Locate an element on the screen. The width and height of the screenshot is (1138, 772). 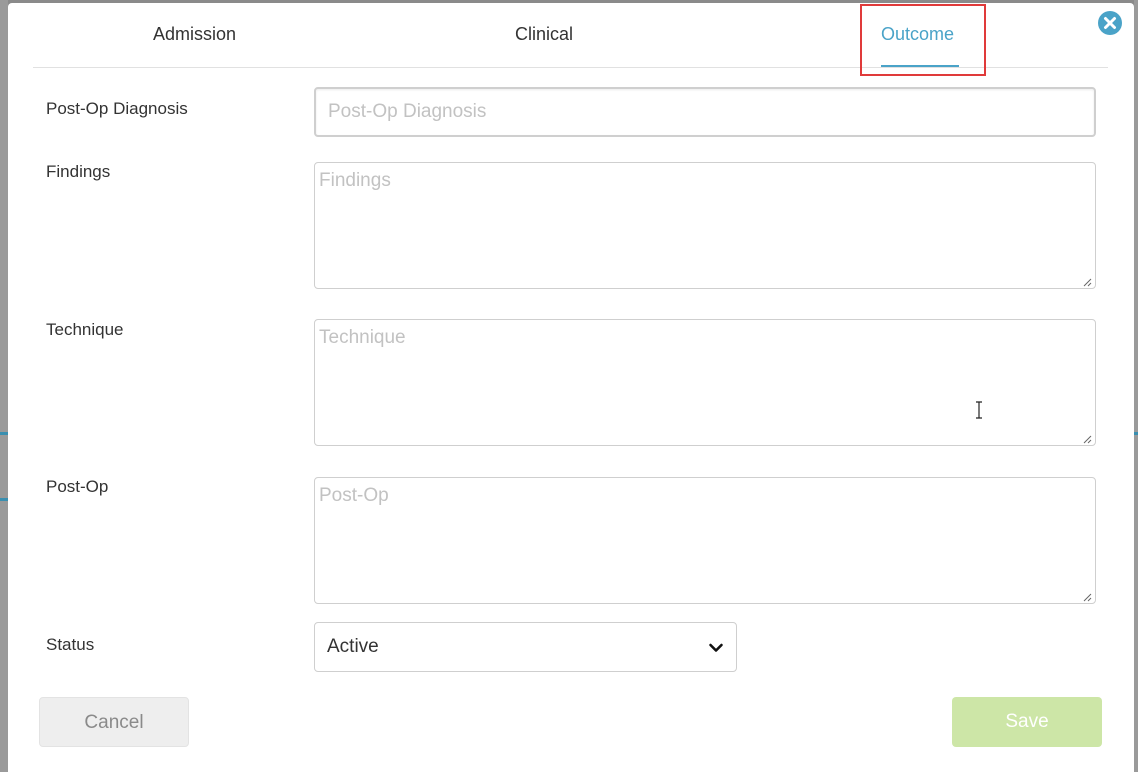
status-selected-value: Active is located at coordinates (353, 646).